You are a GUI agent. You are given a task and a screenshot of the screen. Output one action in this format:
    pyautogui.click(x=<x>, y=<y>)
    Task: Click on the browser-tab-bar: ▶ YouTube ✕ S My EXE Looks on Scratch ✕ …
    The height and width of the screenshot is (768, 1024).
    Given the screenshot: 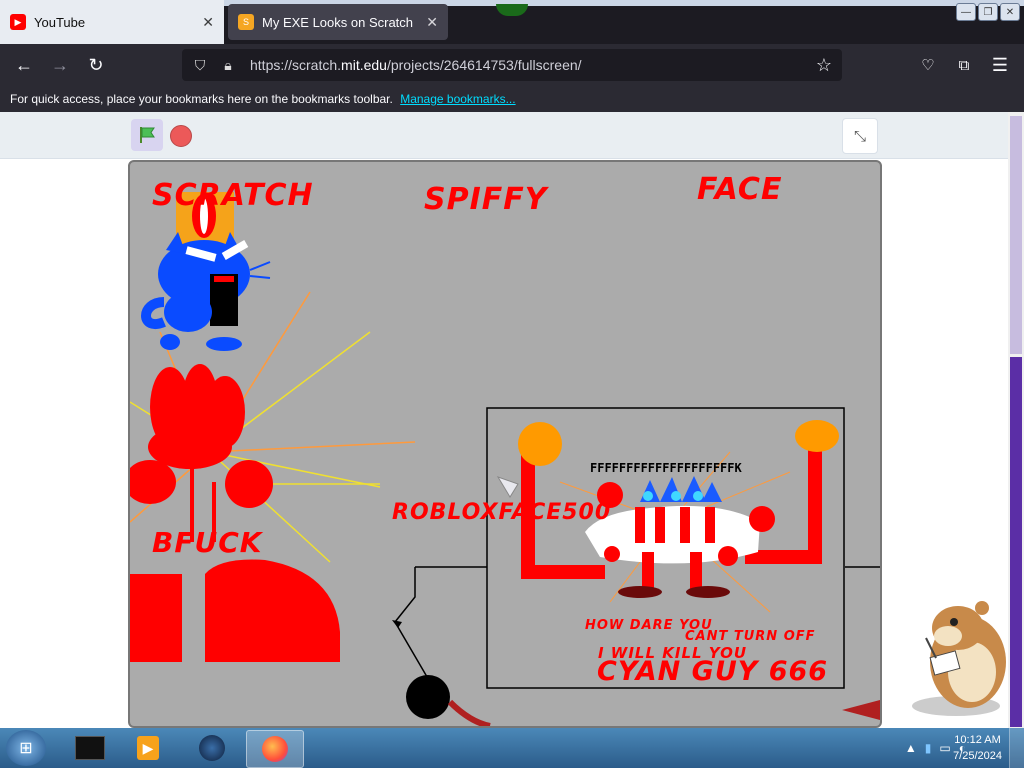 What is the action you would take?
    pyautogui.click(x=512, y=22)
    